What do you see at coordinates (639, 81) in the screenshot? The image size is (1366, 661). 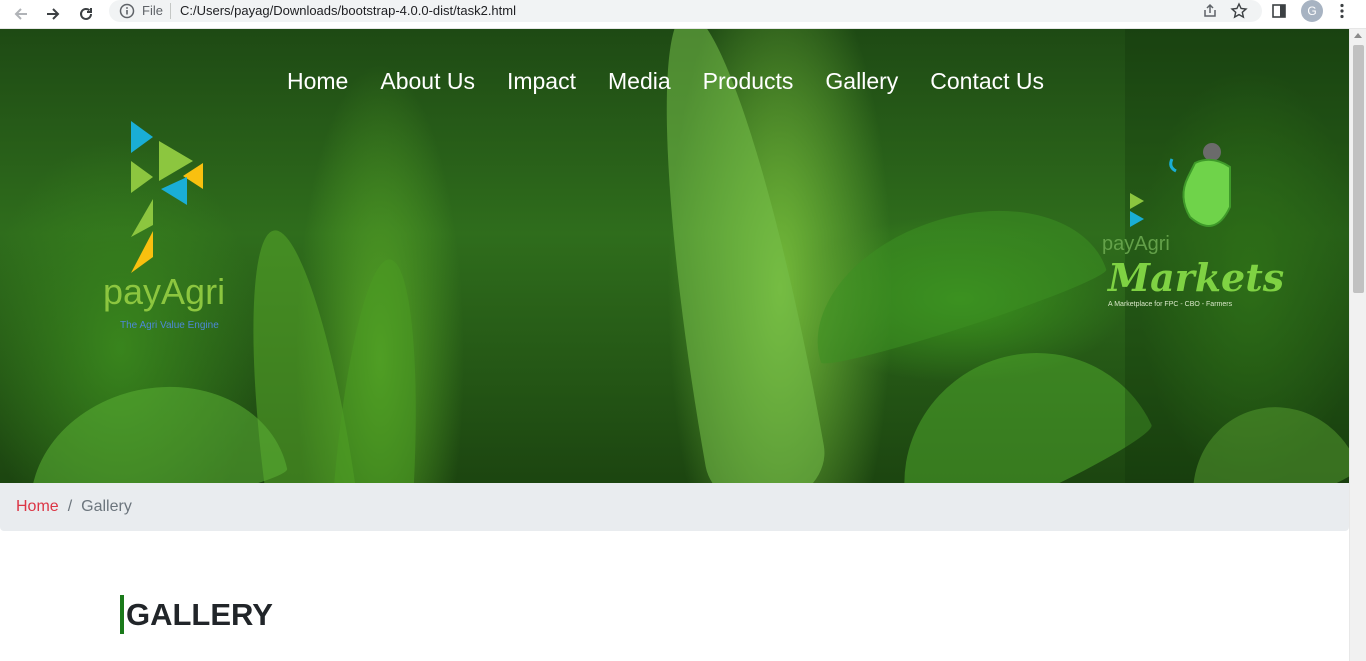 I see `nav-media: Media` at bounding box center [639, 81].